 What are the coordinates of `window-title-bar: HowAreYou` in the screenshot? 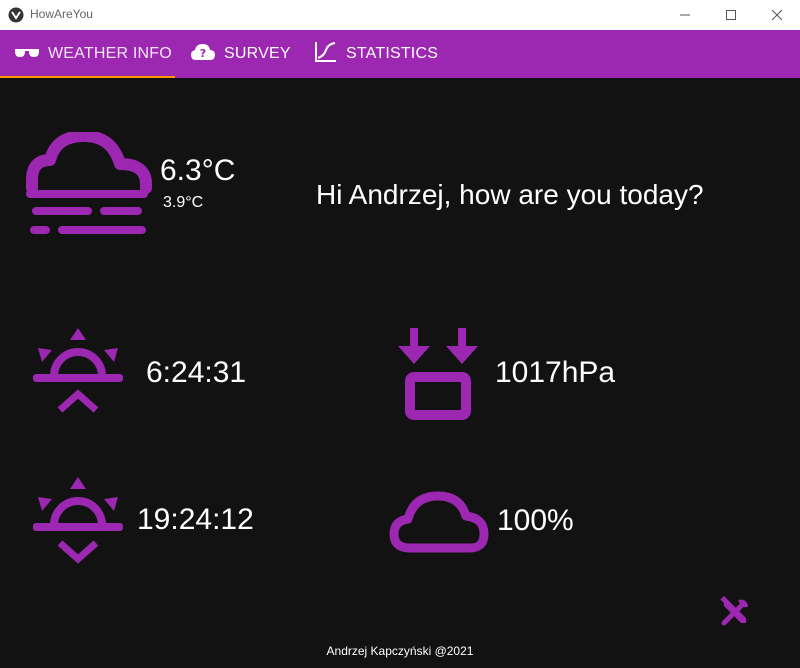 It's located at (400, 15).